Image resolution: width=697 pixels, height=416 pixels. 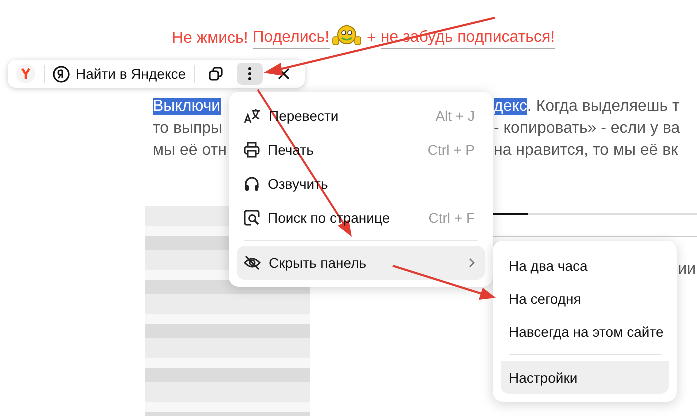 What do you see at coordinates (61, 74) in the screenshot?
I see `yandex-circle-icon` at bounding box center [61, 74].